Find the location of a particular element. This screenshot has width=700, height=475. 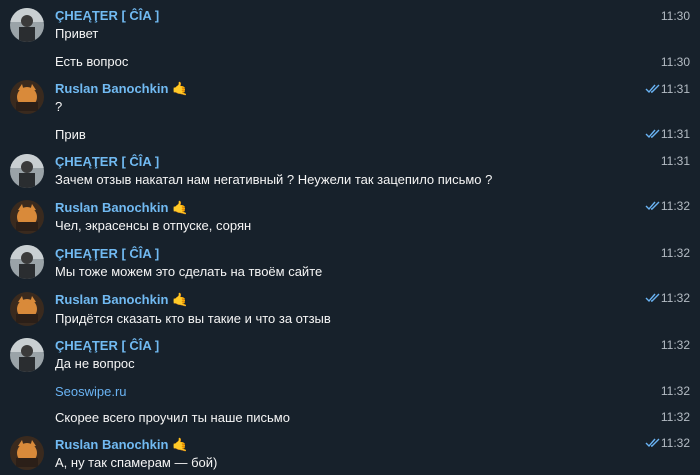

message-text: Чел, экрасенсы в отпуске, сорян is located at coordinates (153, 225).